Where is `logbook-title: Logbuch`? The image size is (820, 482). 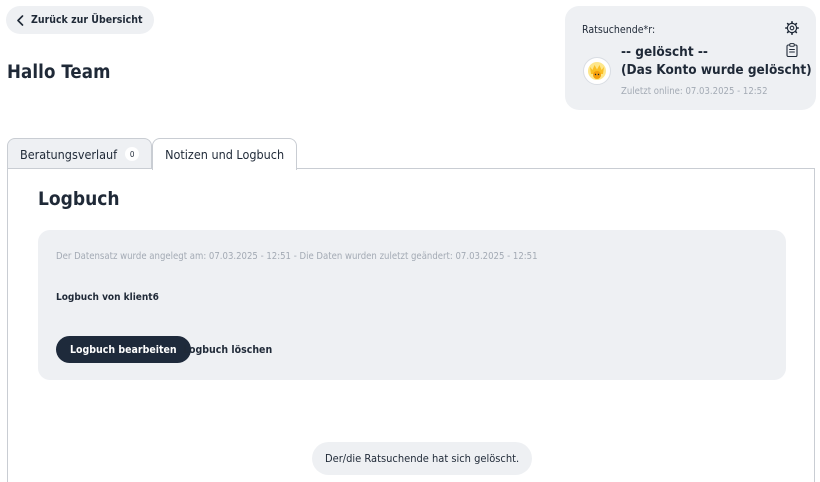
logbook-title: Logbuch is located at coordinates (79, 199).